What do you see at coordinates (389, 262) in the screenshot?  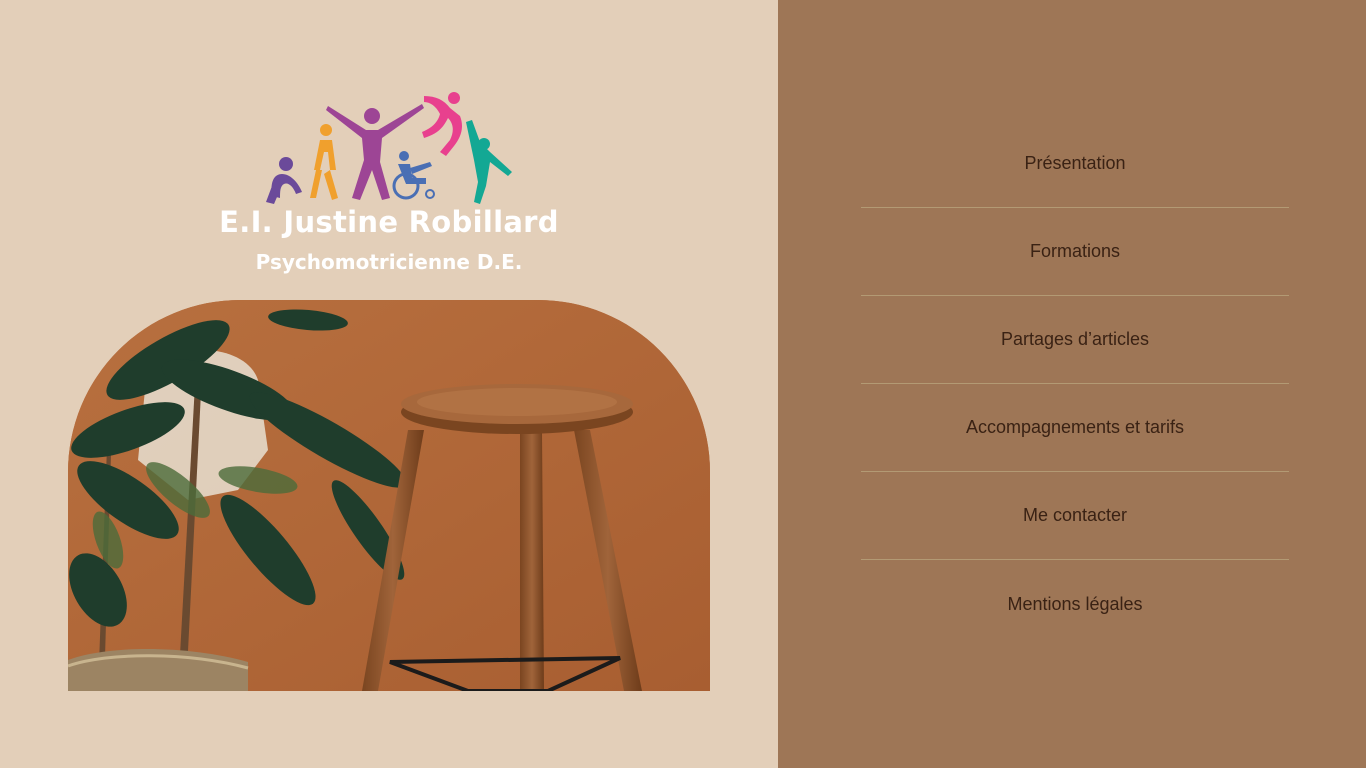 I see `brand-subtitle: Psychomotricienne D.E.` at bounding box center [389, 262].